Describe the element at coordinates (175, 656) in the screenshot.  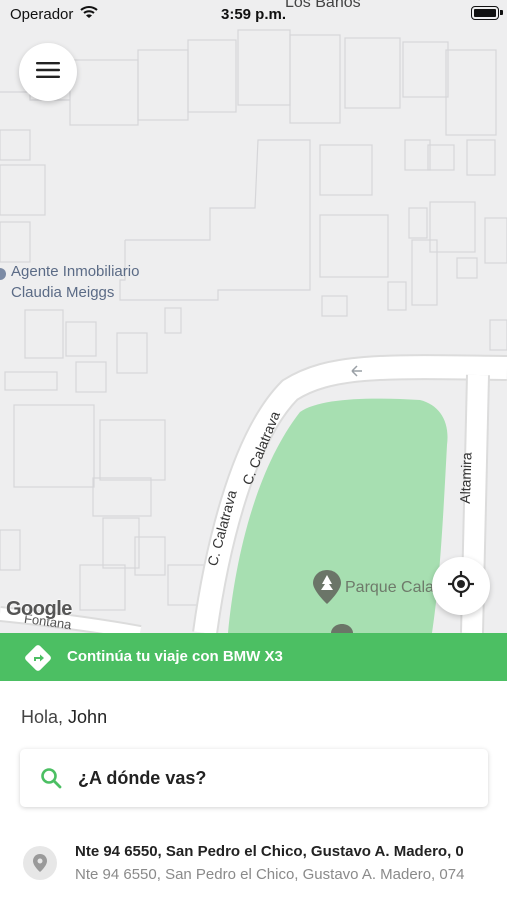
I see `continue-trip-text: Continúa tu viaje con BMW X3` at that location.